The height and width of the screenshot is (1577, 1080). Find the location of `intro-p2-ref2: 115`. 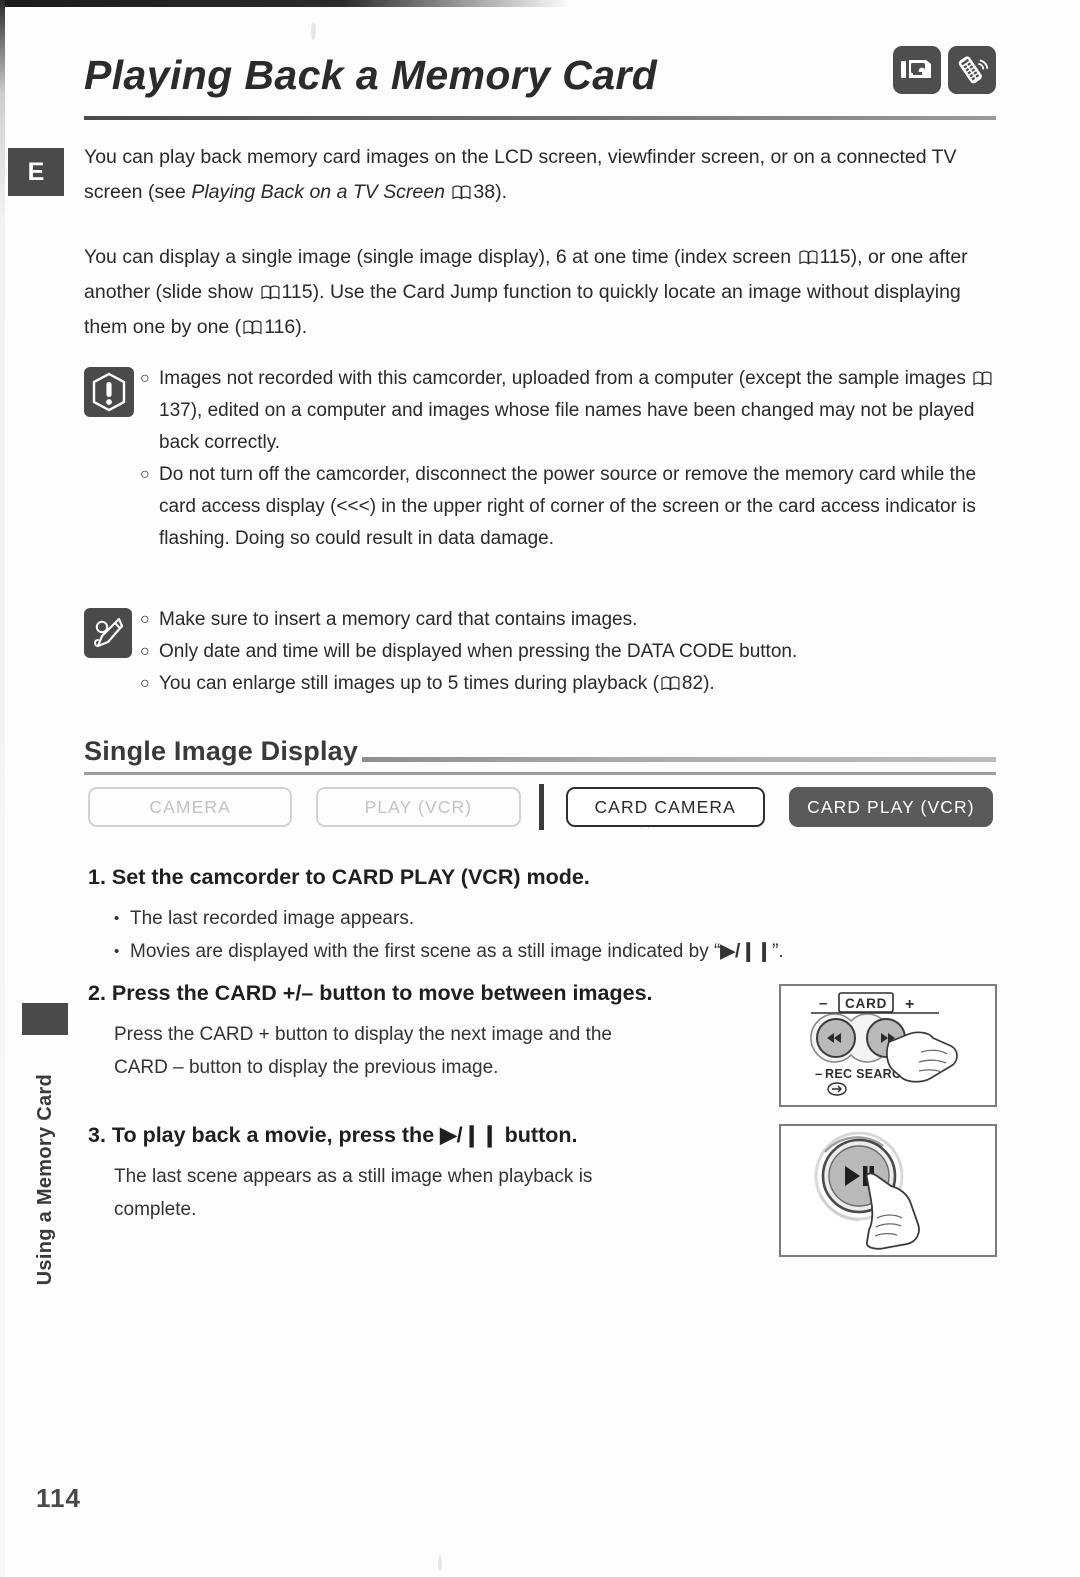

intro-p2-ref2: 115 is located at coordinates (297, 292).